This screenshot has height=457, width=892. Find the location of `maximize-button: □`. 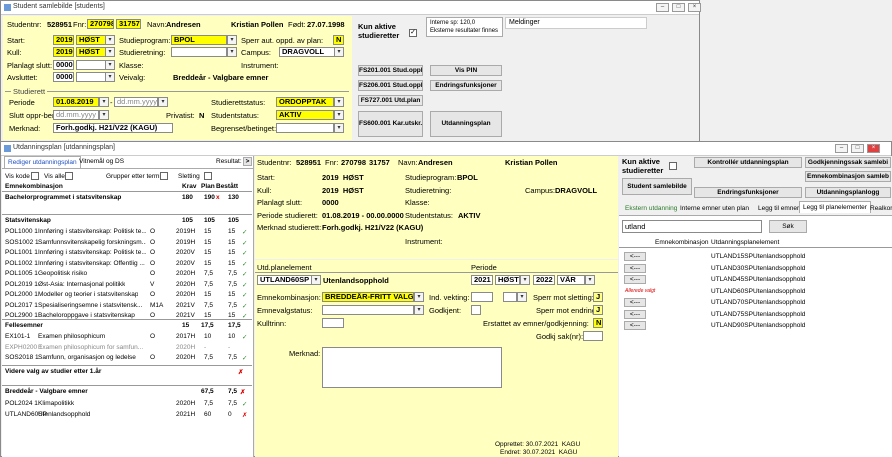

maximize-button: □ is located at coordinates (857, 148).